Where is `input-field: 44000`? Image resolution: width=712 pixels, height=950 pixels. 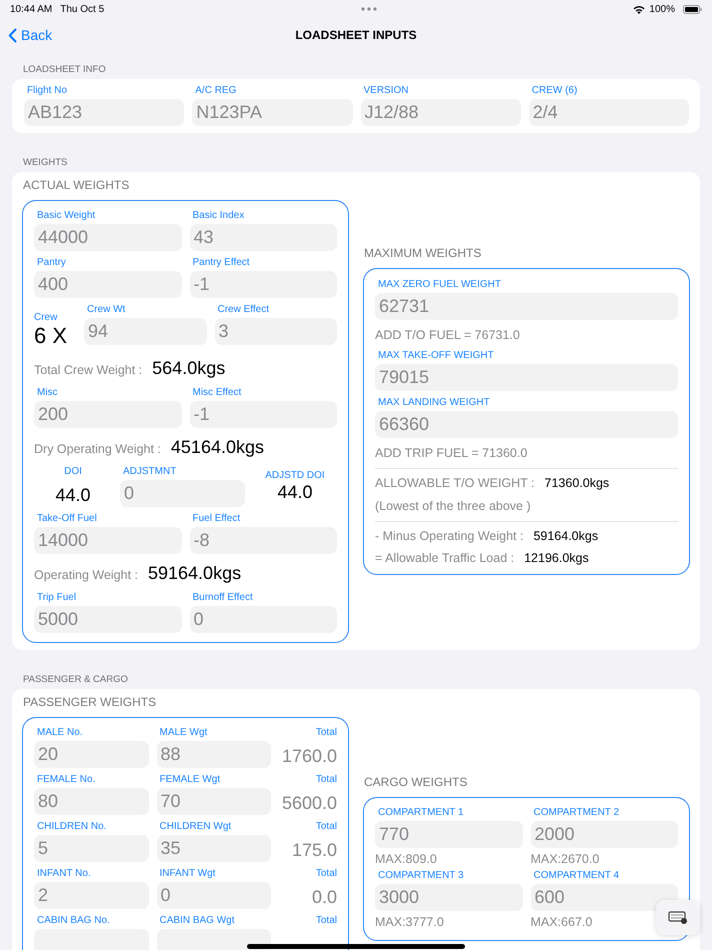 input-field: 44000 is located at coordinates (108, 237).